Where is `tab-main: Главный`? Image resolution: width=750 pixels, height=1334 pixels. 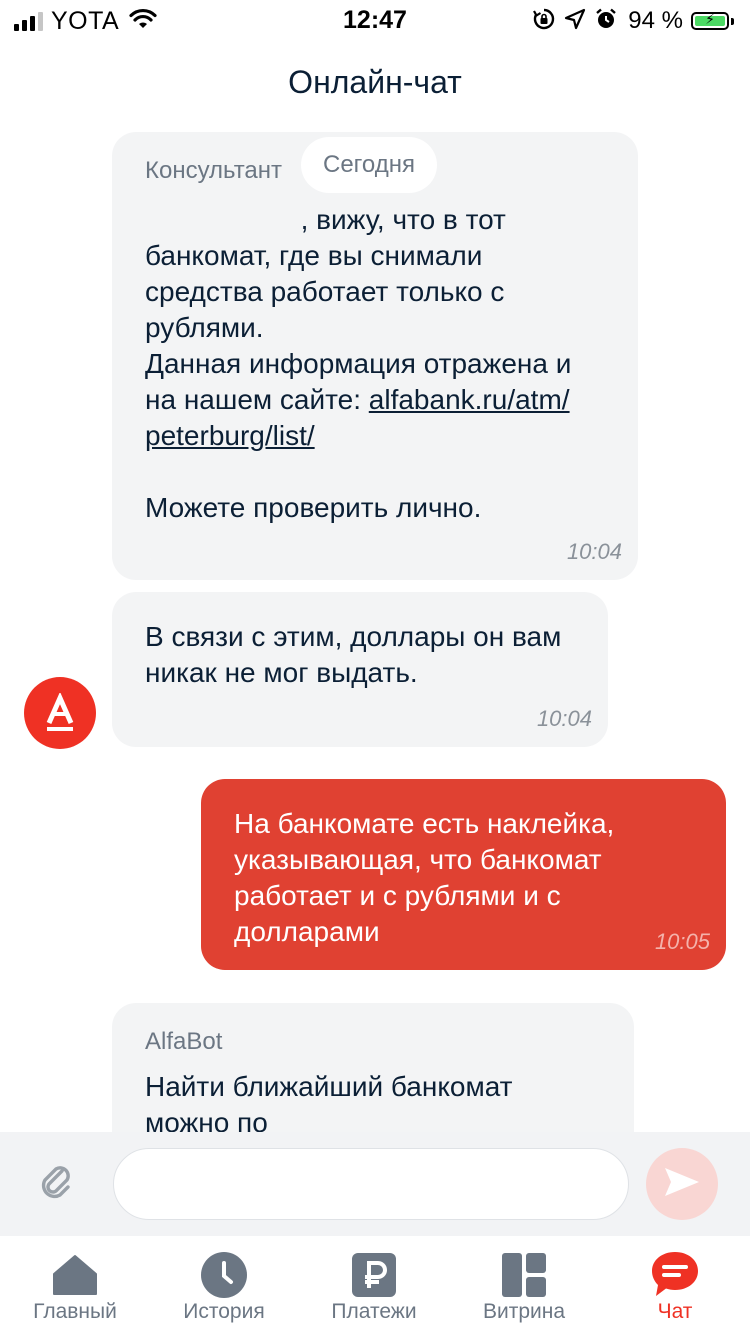
tab-main: Главный is located at coordinates (75, 1285).